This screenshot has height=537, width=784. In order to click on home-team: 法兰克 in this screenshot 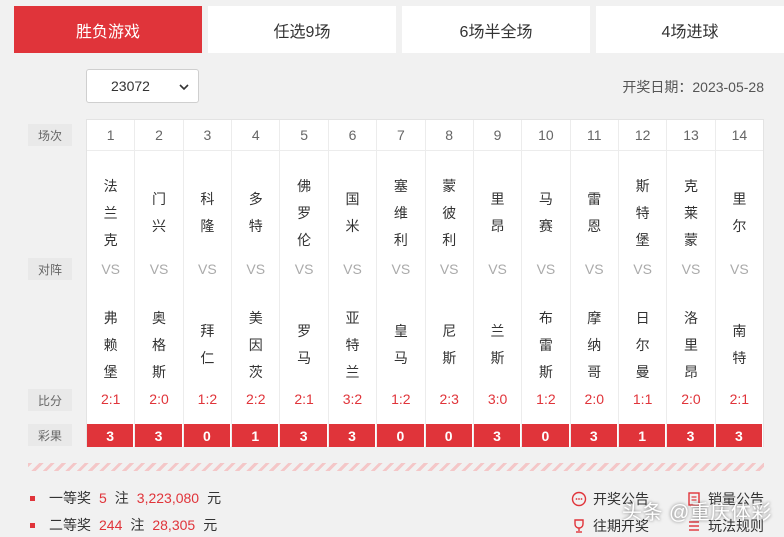, I will do `click(110, 213)`.